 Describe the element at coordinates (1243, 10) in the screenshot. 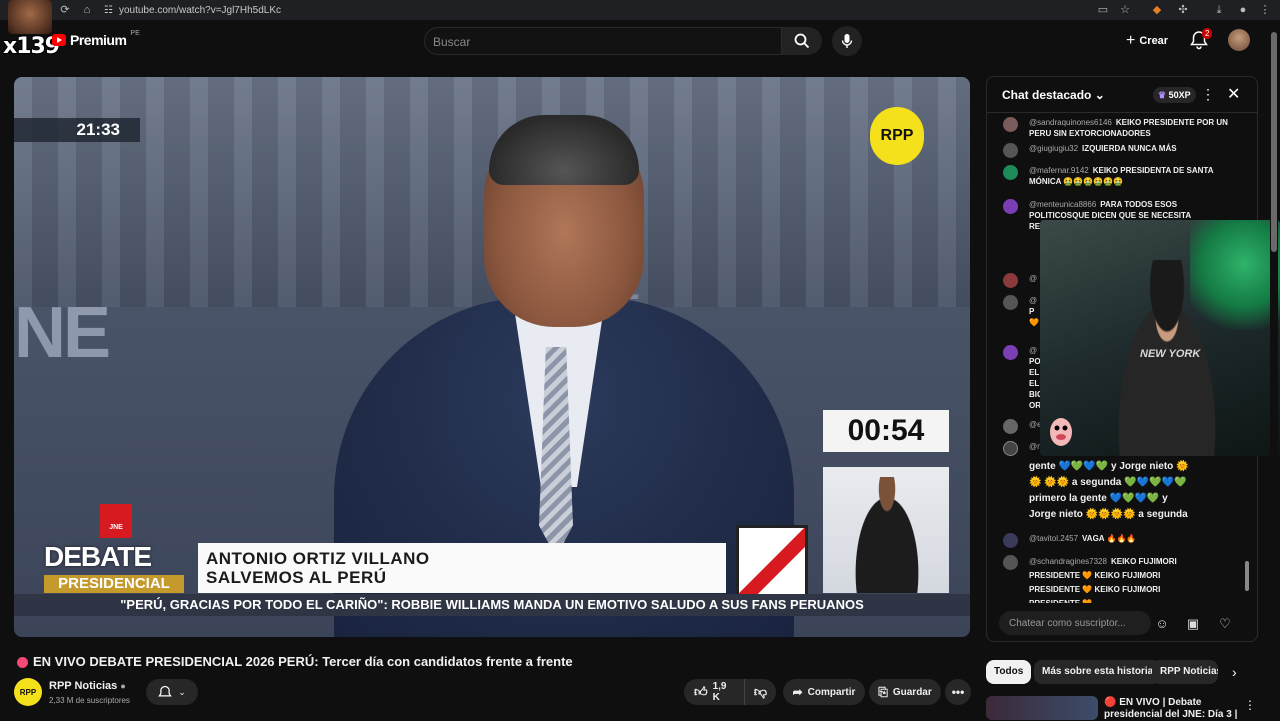

I see `profile-icon: ●` at that location.